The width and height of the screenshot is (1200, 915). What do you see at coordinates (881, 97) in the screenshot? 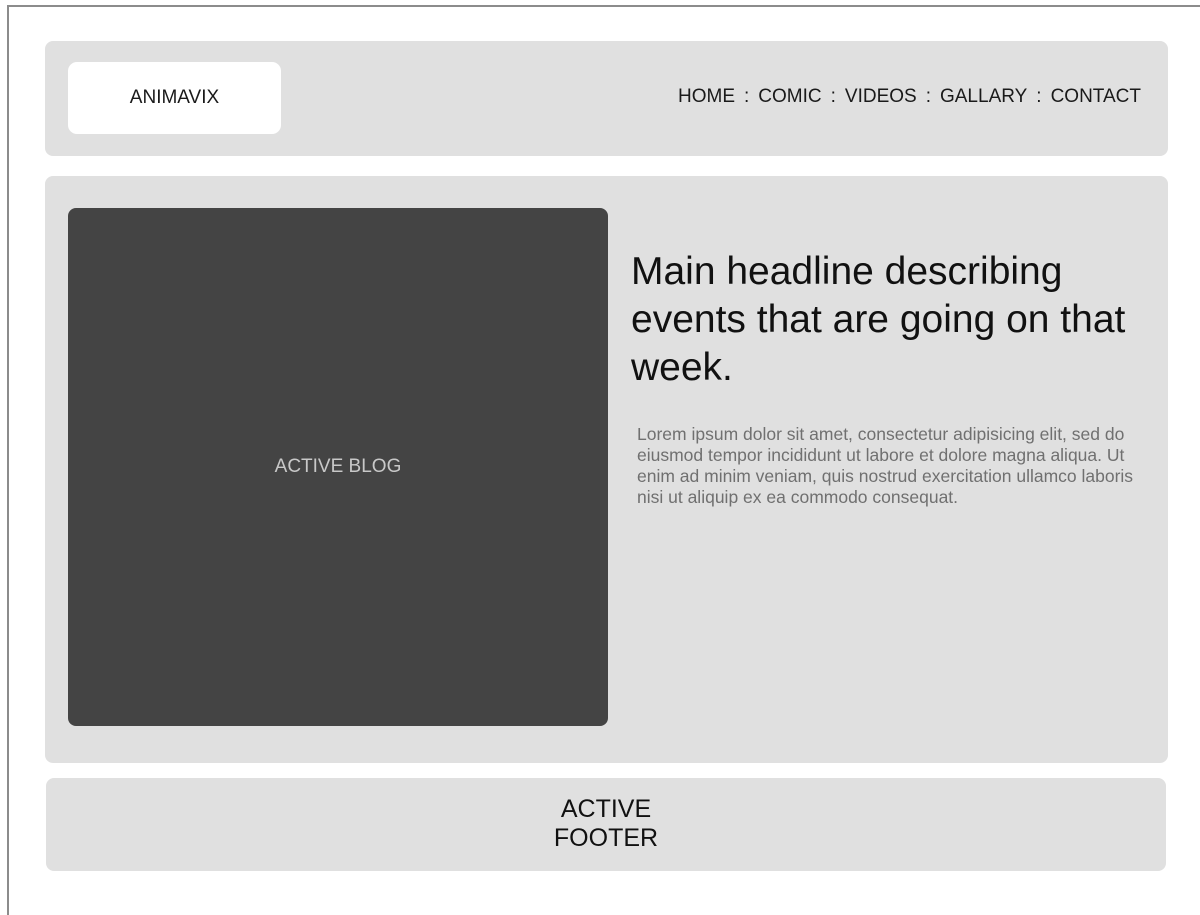
I see `nav-videos-link: VIDEOS` at bounding box center [881, 97].